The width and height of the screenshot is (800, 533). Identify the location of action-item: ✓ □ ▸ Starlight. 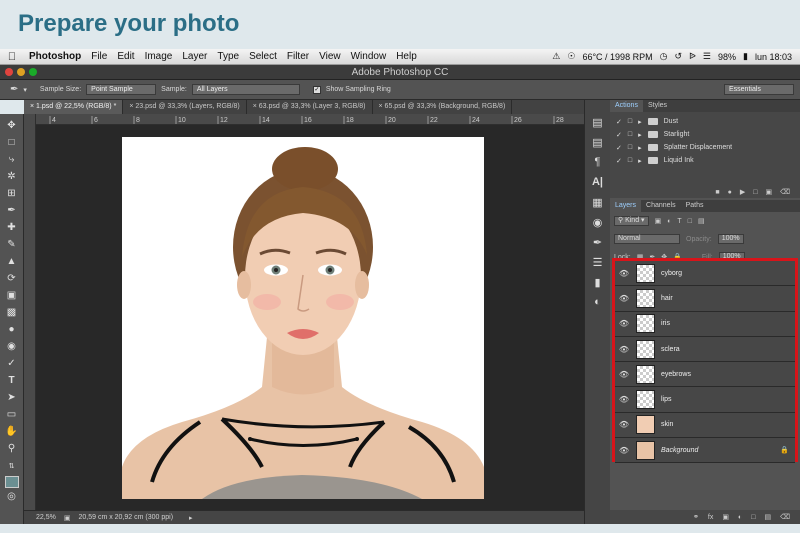
(705, 134).